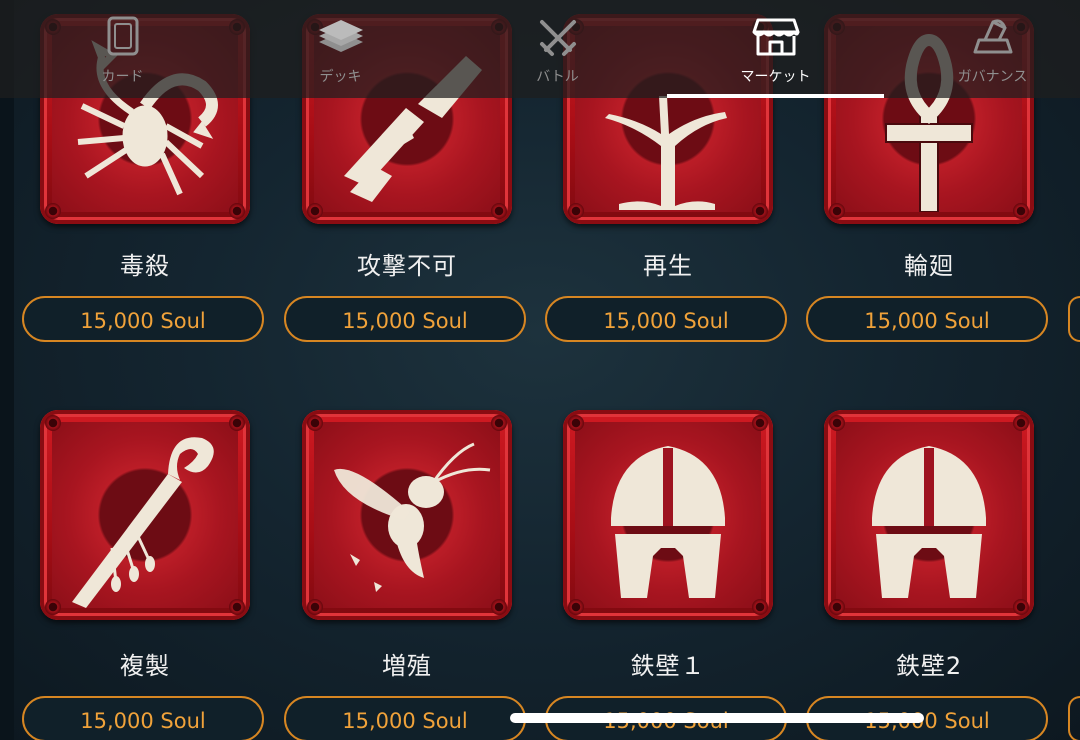 The width and height of the screenshot is (1080, 740). I want to click on item-name: 毒殺, so click(145, 266).